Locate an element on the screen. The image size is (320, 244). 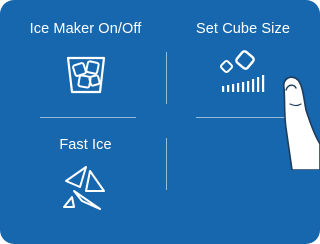
cube-size-label: Set Cube Size is located at coordinates (243, 29).